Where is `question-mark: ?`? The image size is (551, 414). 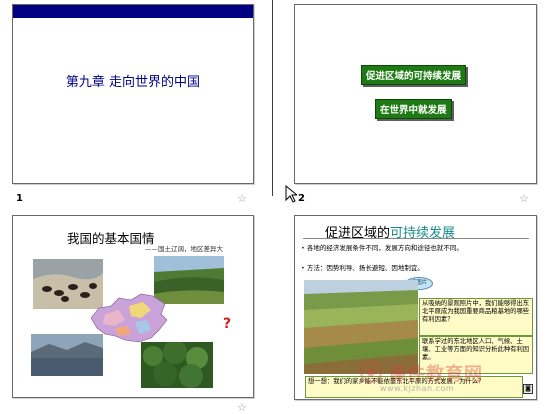 question-mark: ? is located at coordinates (227, 324).